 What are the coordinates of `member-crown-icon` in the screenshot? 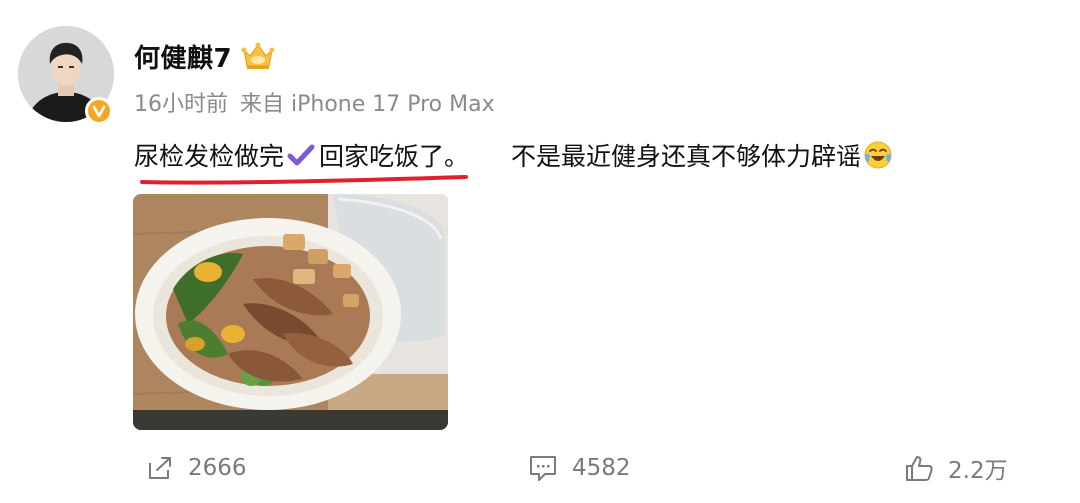 It's located at (258, 56).